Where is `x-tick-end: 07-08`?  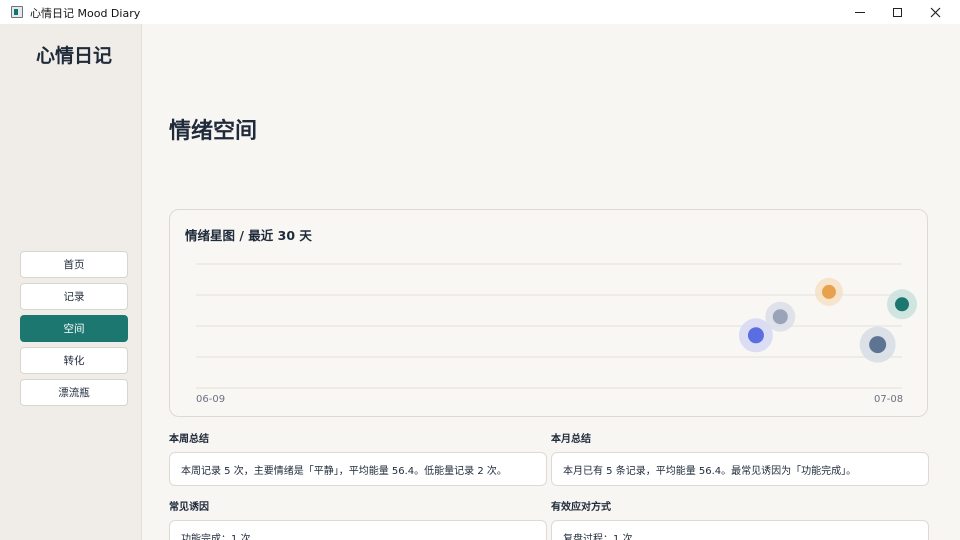
x-tick-end: 07-08 is located at coordinates (889, 399).